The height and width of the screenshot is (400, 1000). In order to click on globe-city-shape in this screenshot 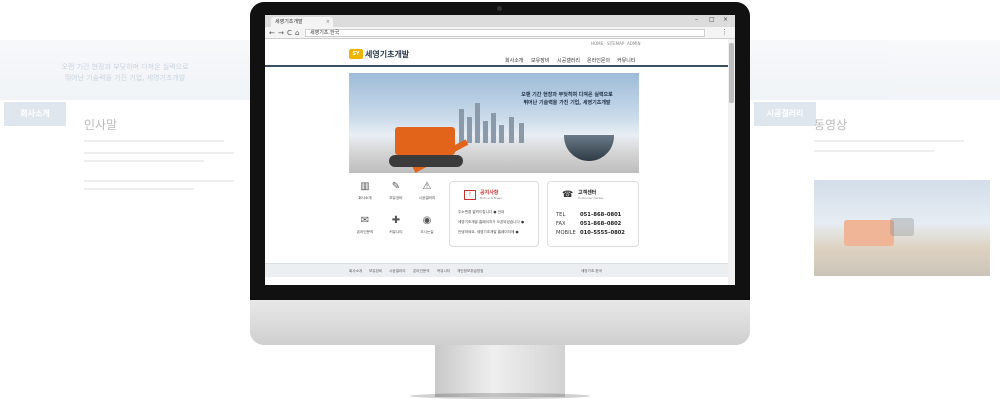, I will do `click(589, 148)`.